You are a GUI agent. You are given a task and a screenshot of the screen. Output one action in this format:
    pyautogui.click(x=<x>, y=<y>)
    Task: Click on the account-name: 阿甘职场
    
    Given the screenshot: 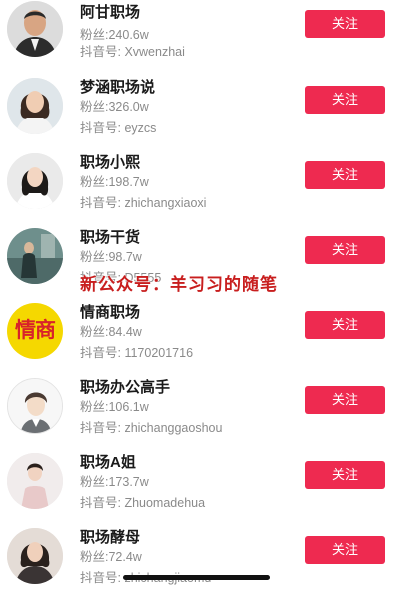 What is the action you would take?
    pyautogui.click(x=110, y=12)
    